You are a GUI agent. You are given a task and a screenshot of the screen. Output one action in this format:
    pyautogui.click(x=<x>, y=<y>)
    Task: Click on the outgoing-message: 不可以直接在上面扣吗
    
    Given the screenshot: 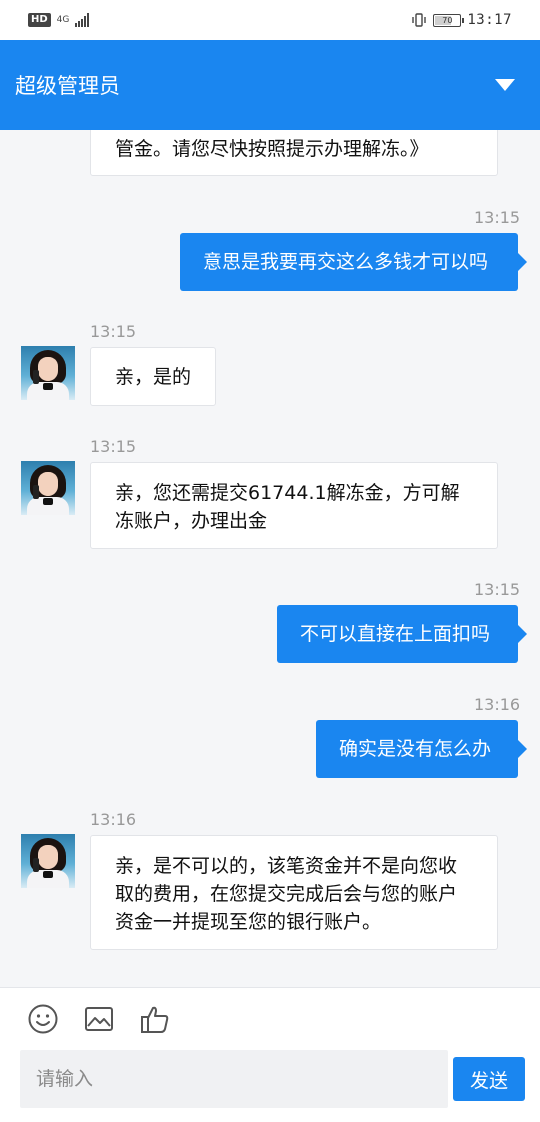 What is the action you would take?
    pyautogui.click(x=402, y=634)
    